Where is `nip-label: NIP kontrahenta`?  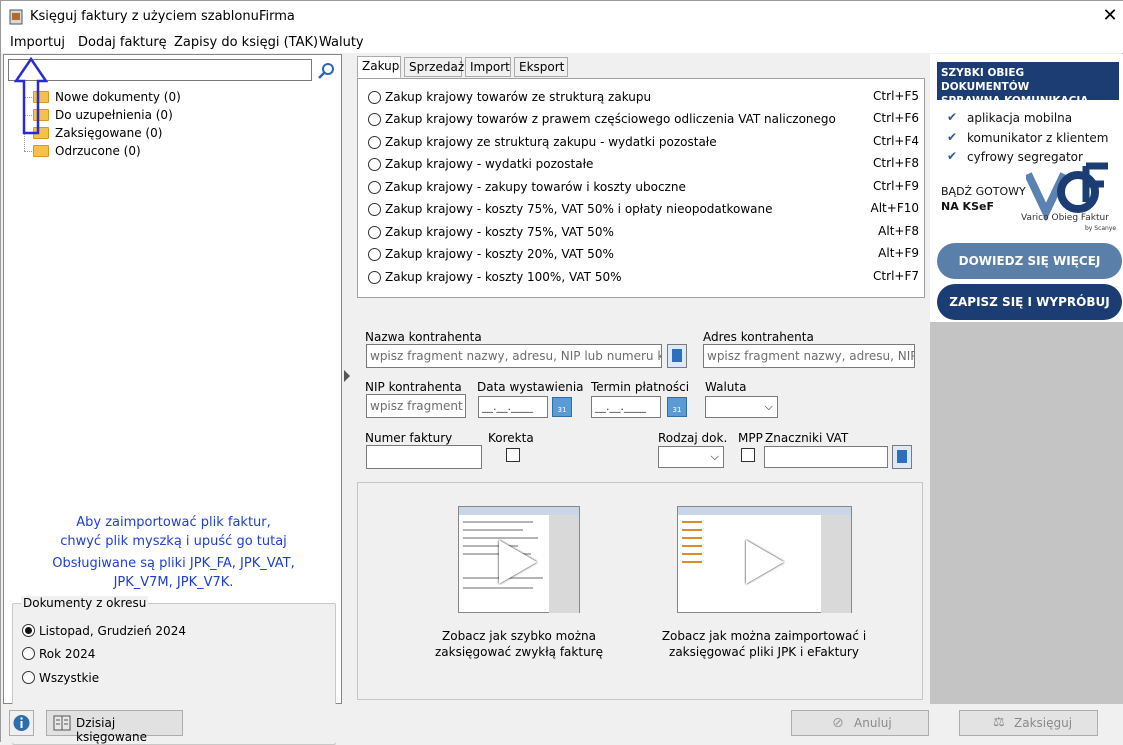
nip-label: NIP kontrahenta is located at coordinates (413, 387).